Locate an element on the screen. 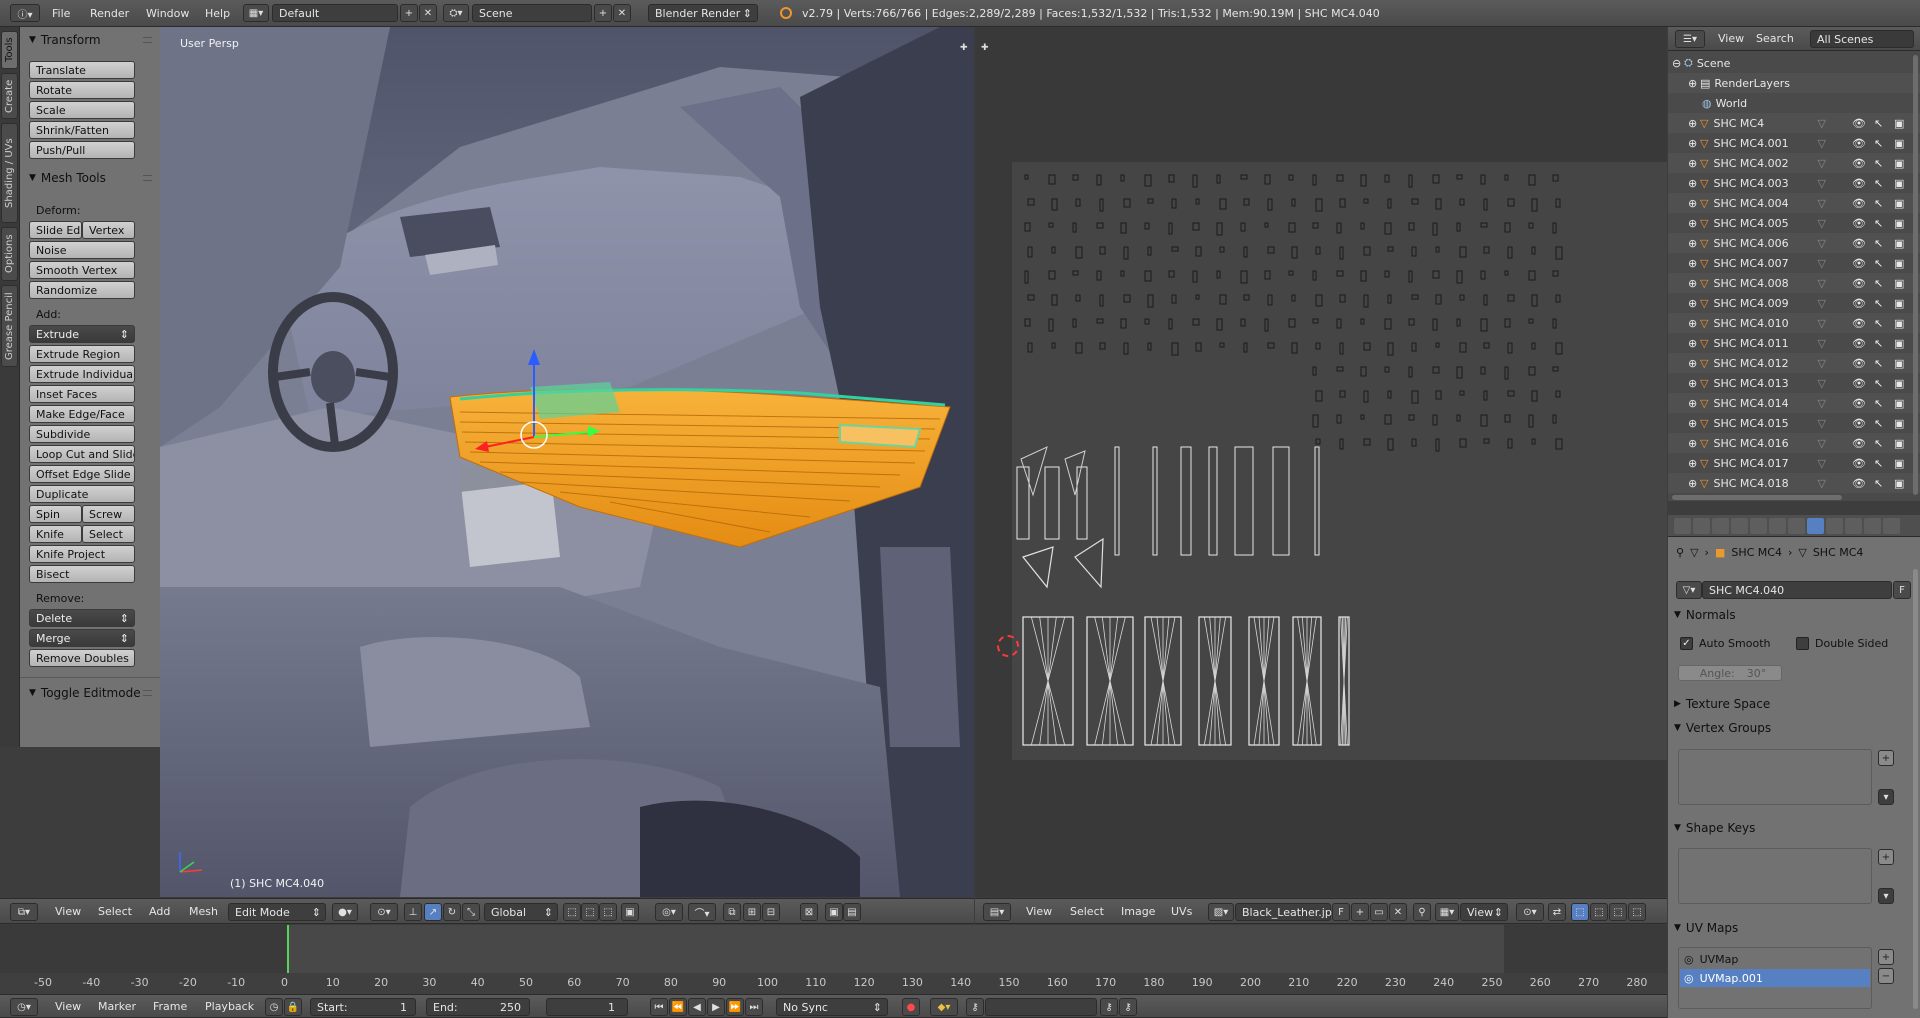 This screenshot has height=1018, width=1920. spin-button: Spin is located at coordinates (55, 514).